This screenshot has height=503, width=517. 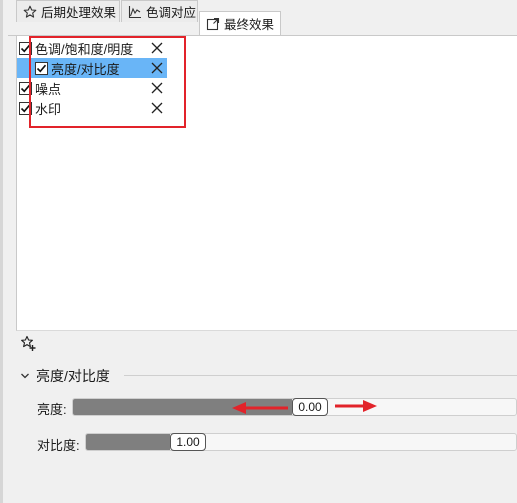 I want to click on arrow-right-icon, so click(x=356, y=406).